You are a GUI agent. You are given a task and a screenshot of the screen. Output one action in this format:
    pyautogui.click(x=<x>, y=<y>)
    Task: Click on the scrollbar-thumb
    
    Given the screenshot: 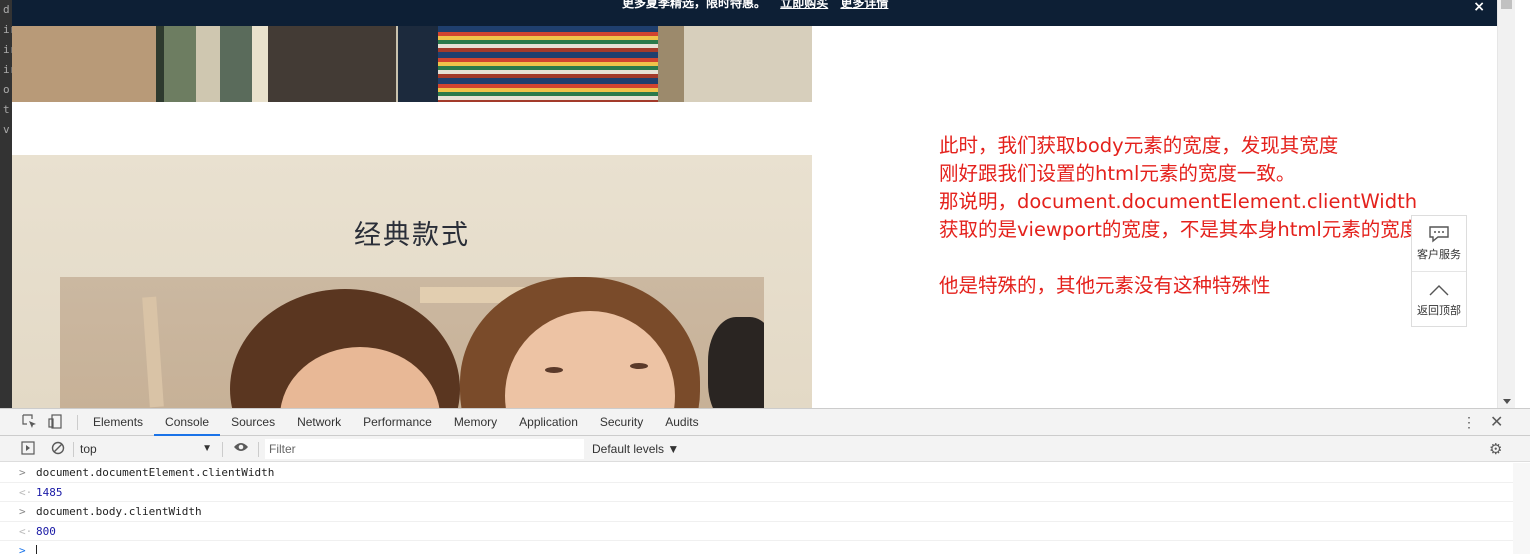 What is the action you would take?
    pyautogui.click(x=1506, y=4)
    